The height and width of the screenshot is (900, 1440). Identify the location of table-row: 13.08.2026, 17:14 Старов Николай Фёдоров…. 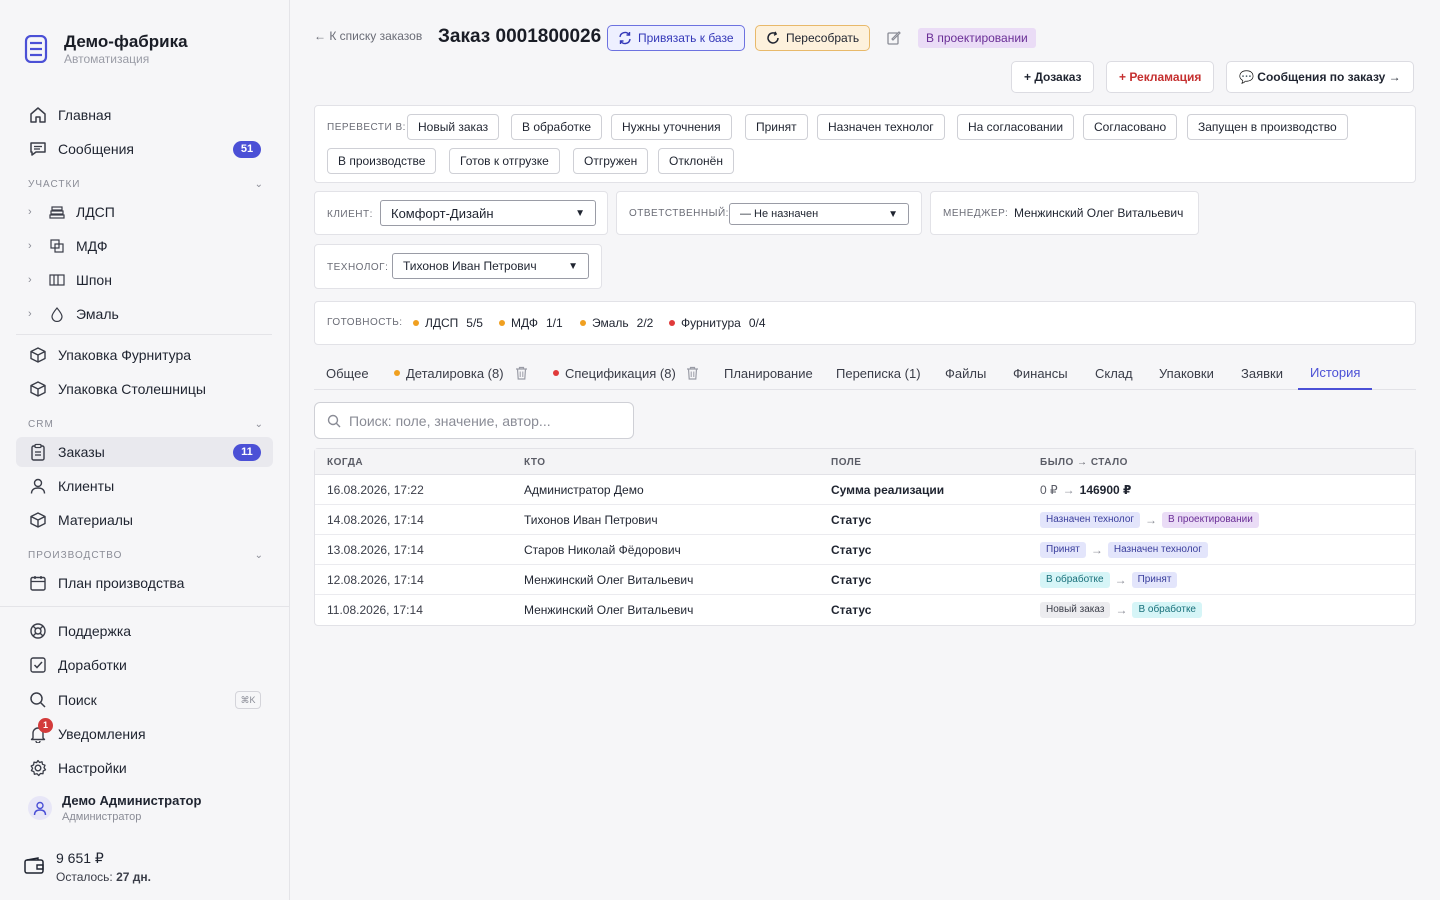
(865, 550).